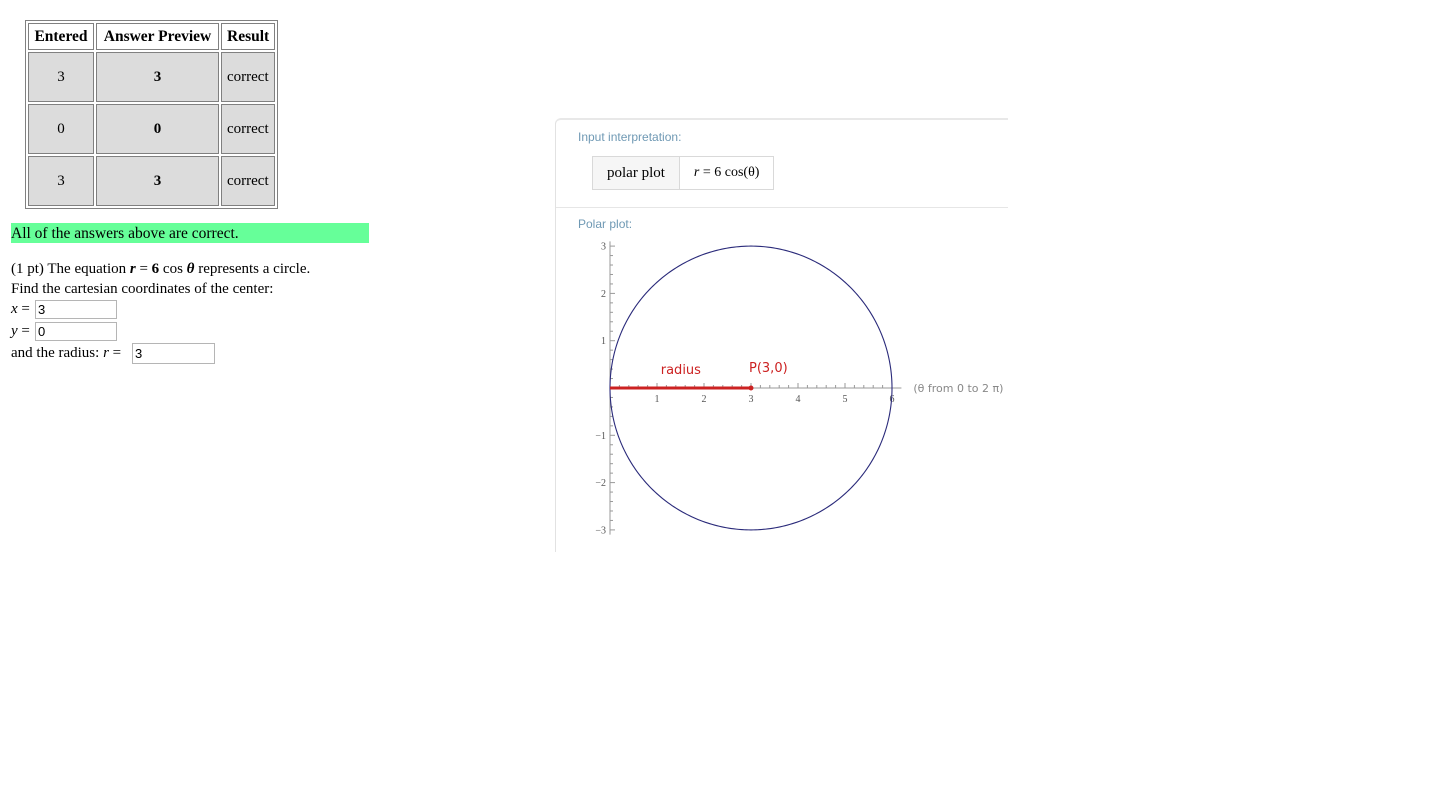 The image size is (1440, 810). What do you see at coordinates (23, 331) in the screenshot?
I see `y-equals: =` at bounding box center [23, 331].